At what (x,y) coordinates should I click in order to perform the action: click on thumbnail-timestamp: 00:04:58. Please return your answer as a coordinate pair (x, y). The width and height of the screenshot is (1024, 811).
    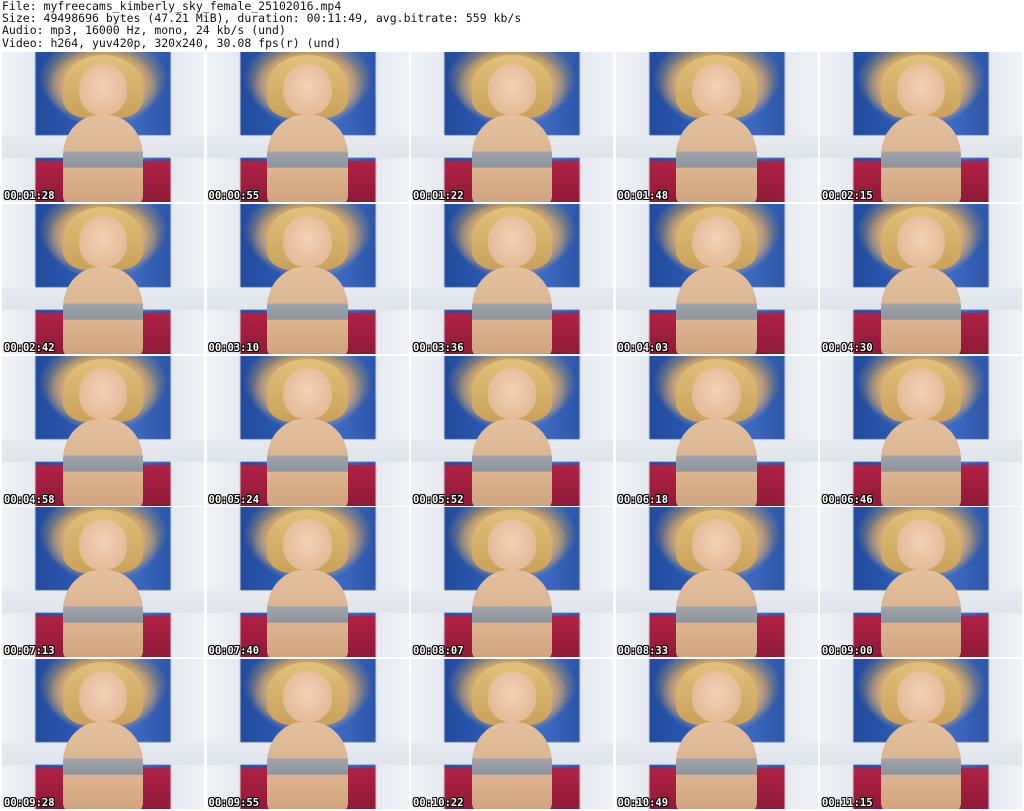
    Looking at the image, I should click on (29, 499).